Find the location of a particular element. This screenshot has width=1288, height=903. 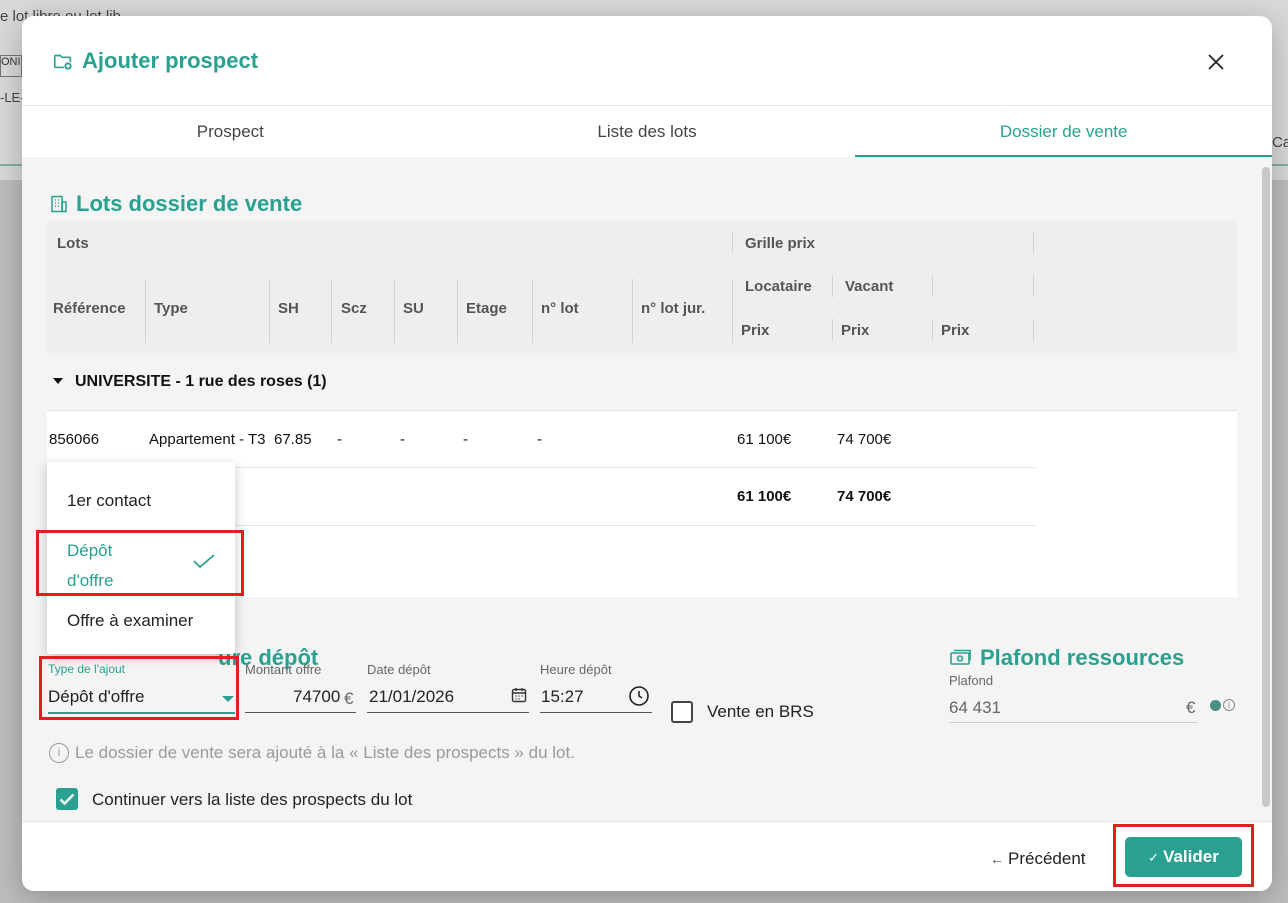

background-box: ONI is located at coordinates (11, 66).